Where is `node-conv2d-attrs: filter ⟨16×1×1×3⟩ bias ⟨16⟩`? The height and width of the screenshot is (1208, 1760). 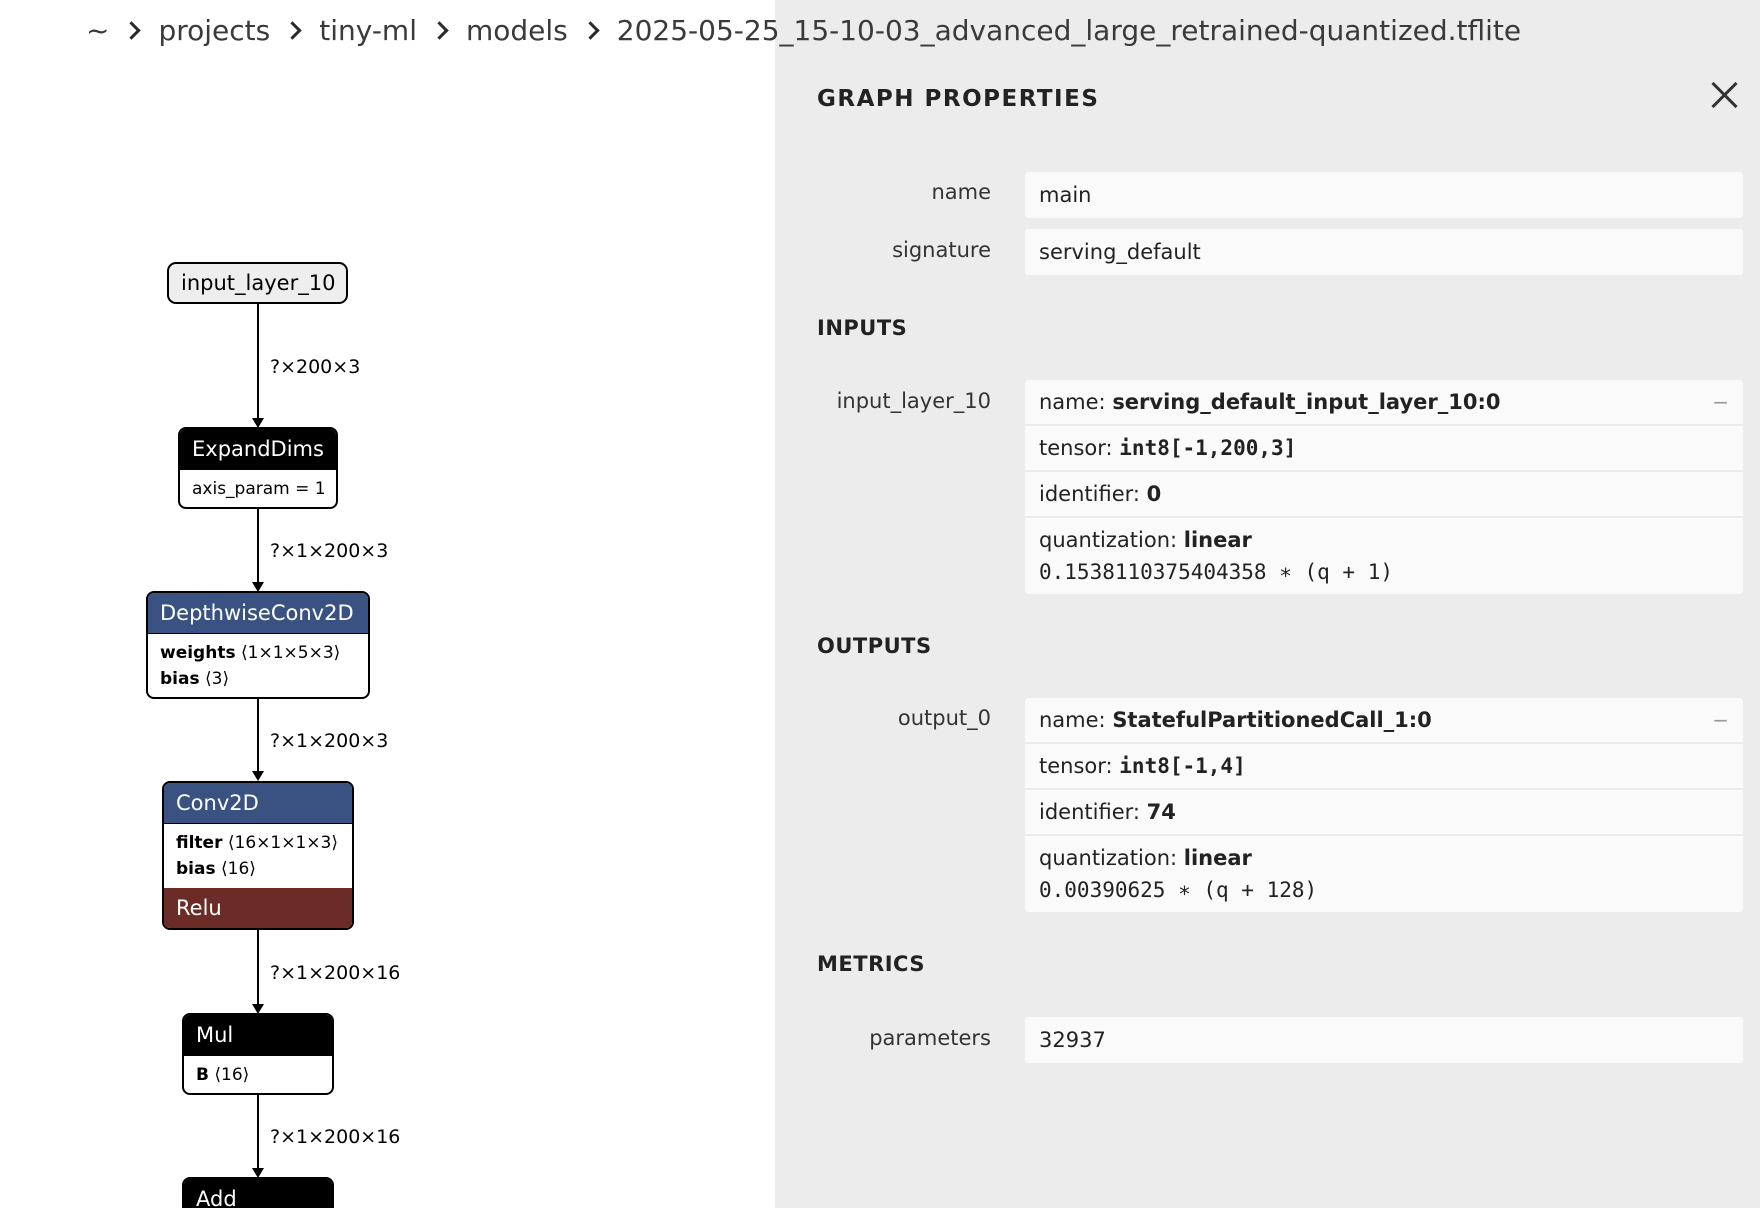
node-conv2d-attrs: filter ⟨16×1×1×3⟩ bias ⟨16⟩ is located at coordinates (258, 855).